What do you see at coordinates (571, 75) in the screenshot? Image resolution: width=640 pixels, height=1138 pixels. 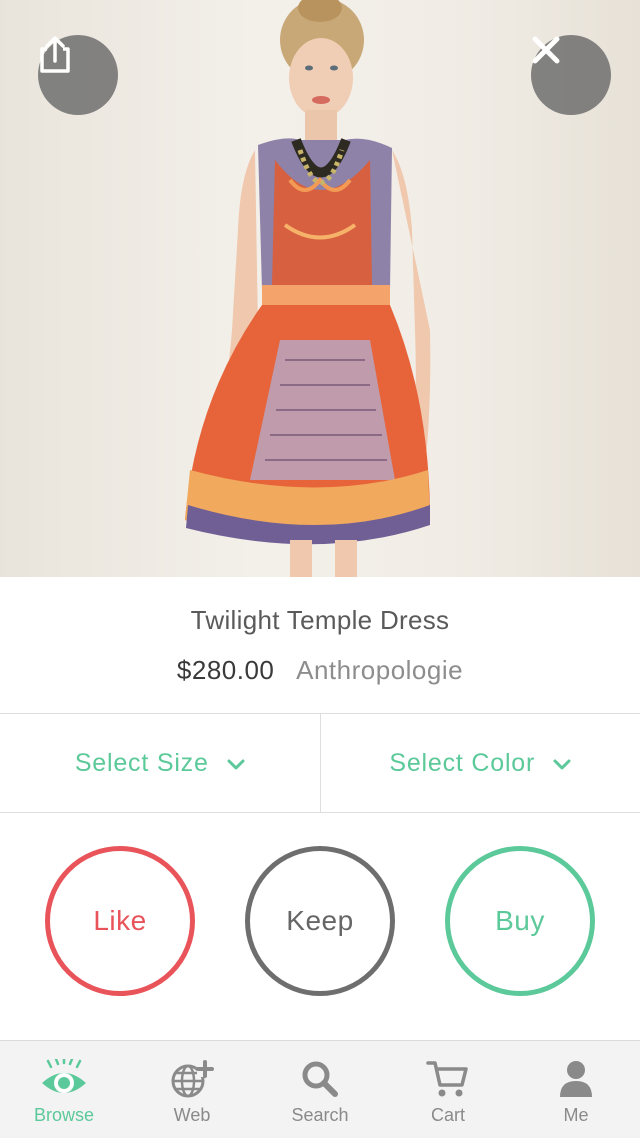 I see `close-button` at bounding box center [571, 75].